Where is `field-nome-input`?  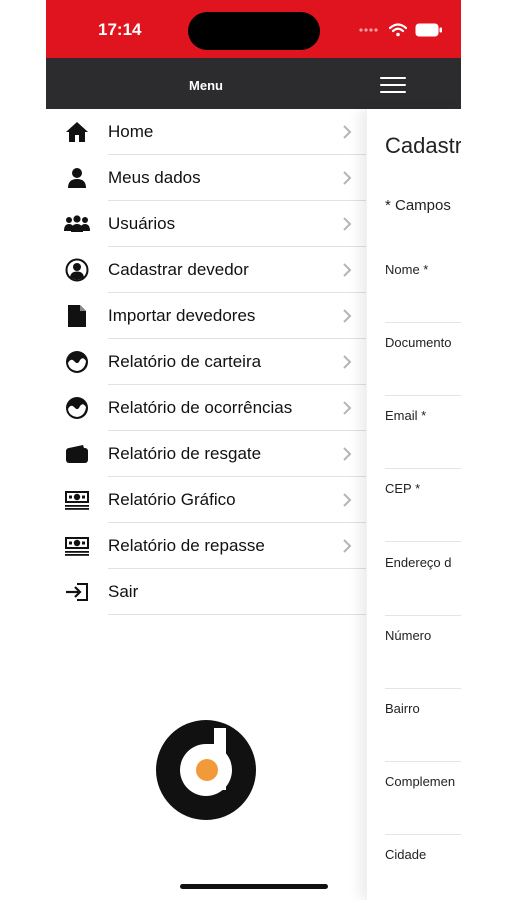 field-nome-input is located at coordinates (423, 322).